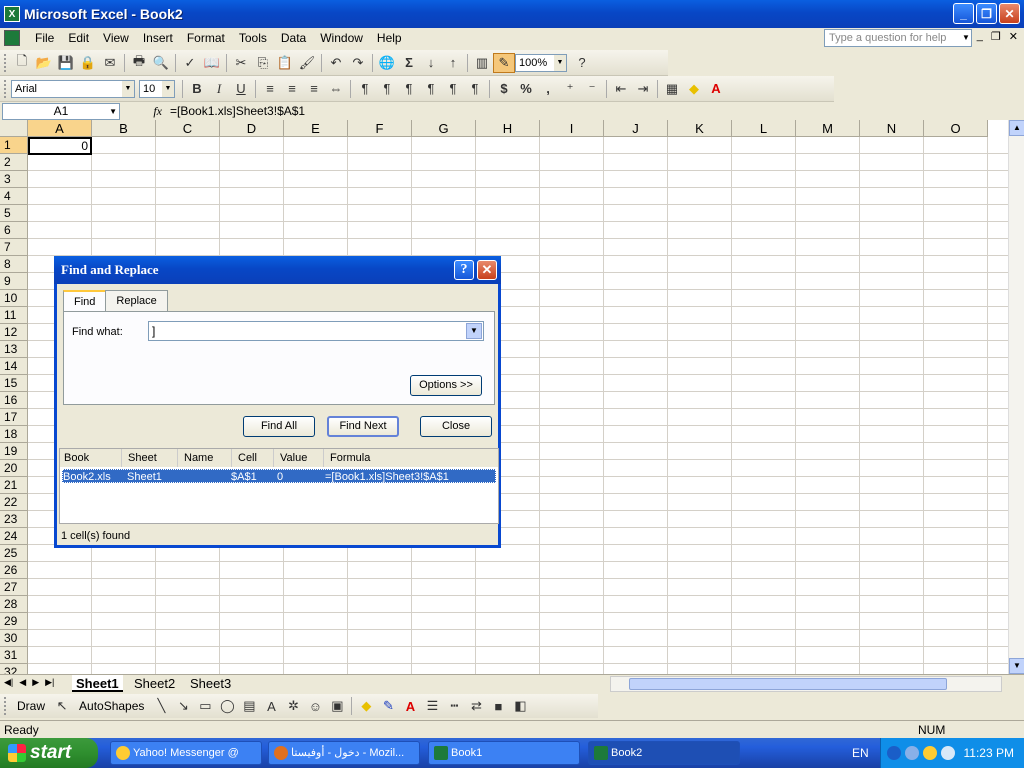  What do you see at coordinates (249, 706) in the screenshot?
I see `text-box-icon: ▤` at bounding box center [249, 706].